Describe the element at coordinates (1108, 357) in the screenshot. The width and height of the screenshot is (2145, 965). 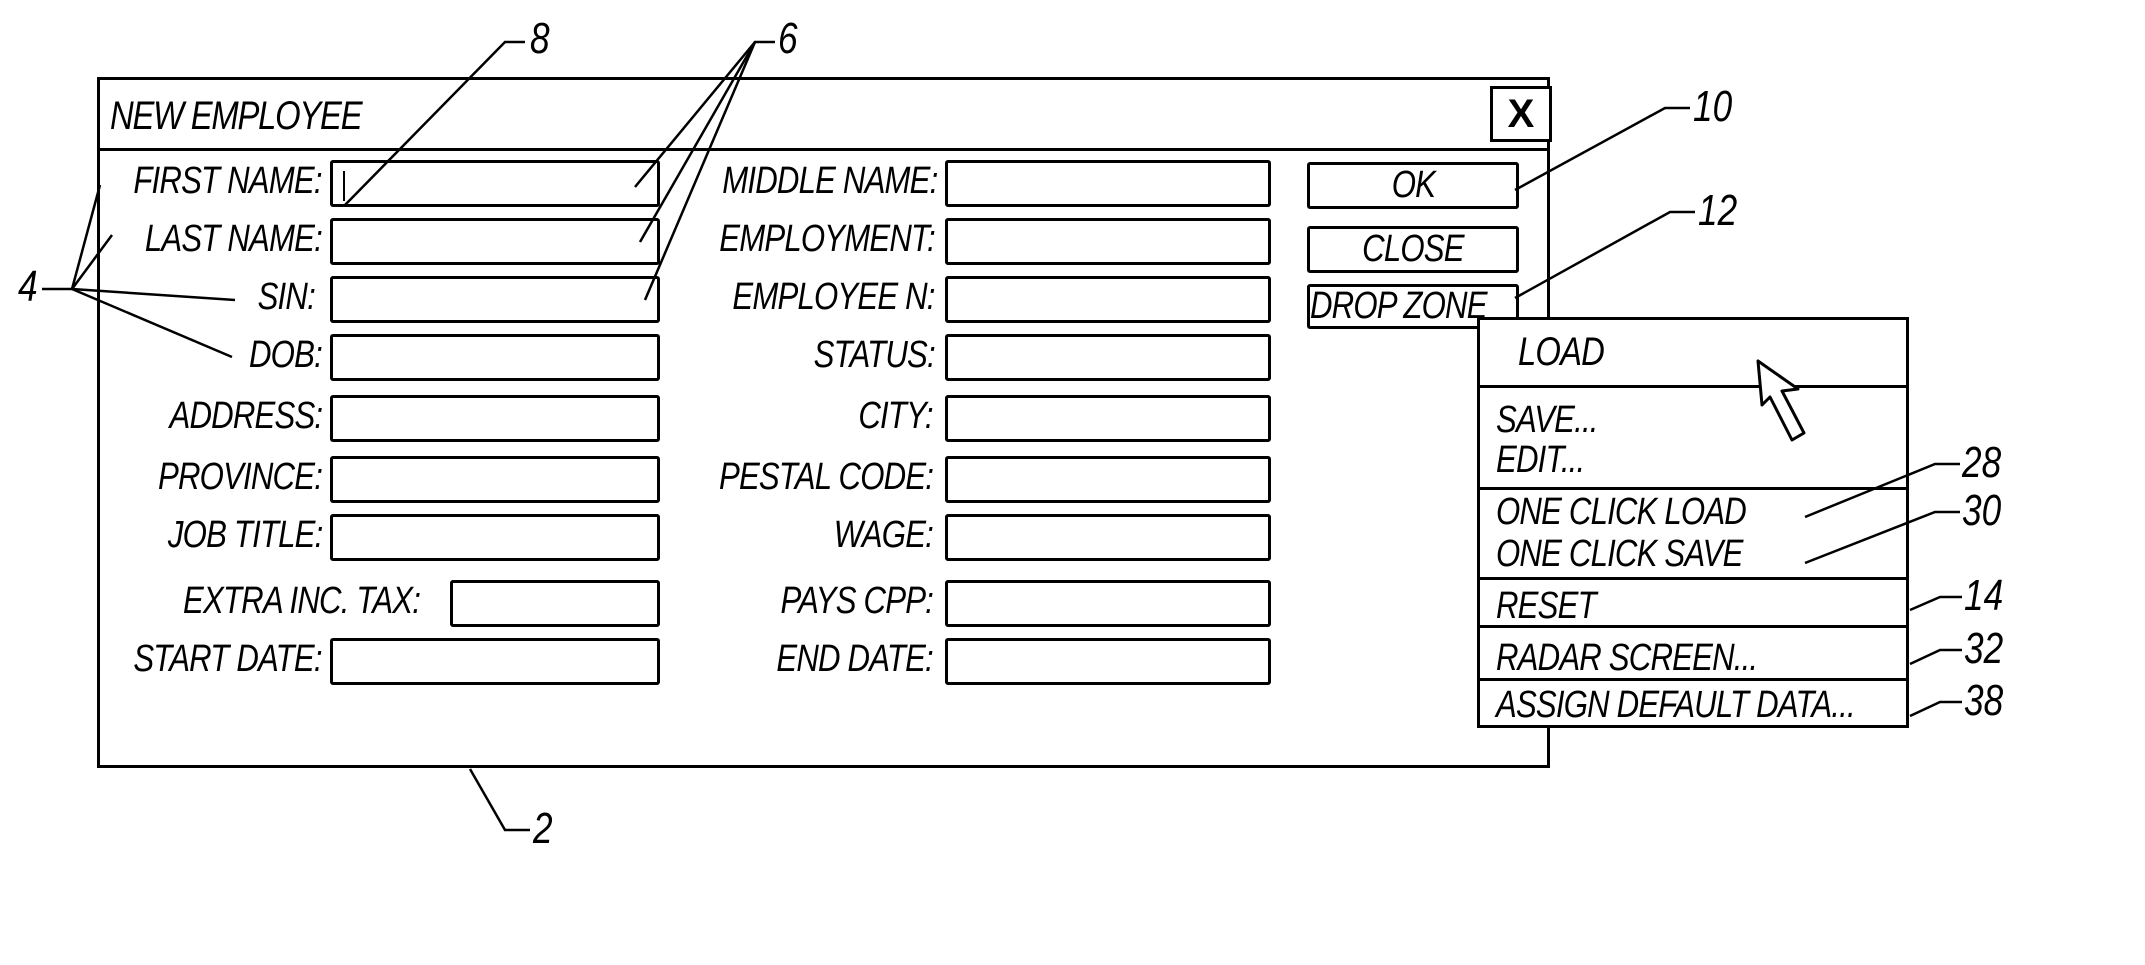
I see `status-input` at that location.